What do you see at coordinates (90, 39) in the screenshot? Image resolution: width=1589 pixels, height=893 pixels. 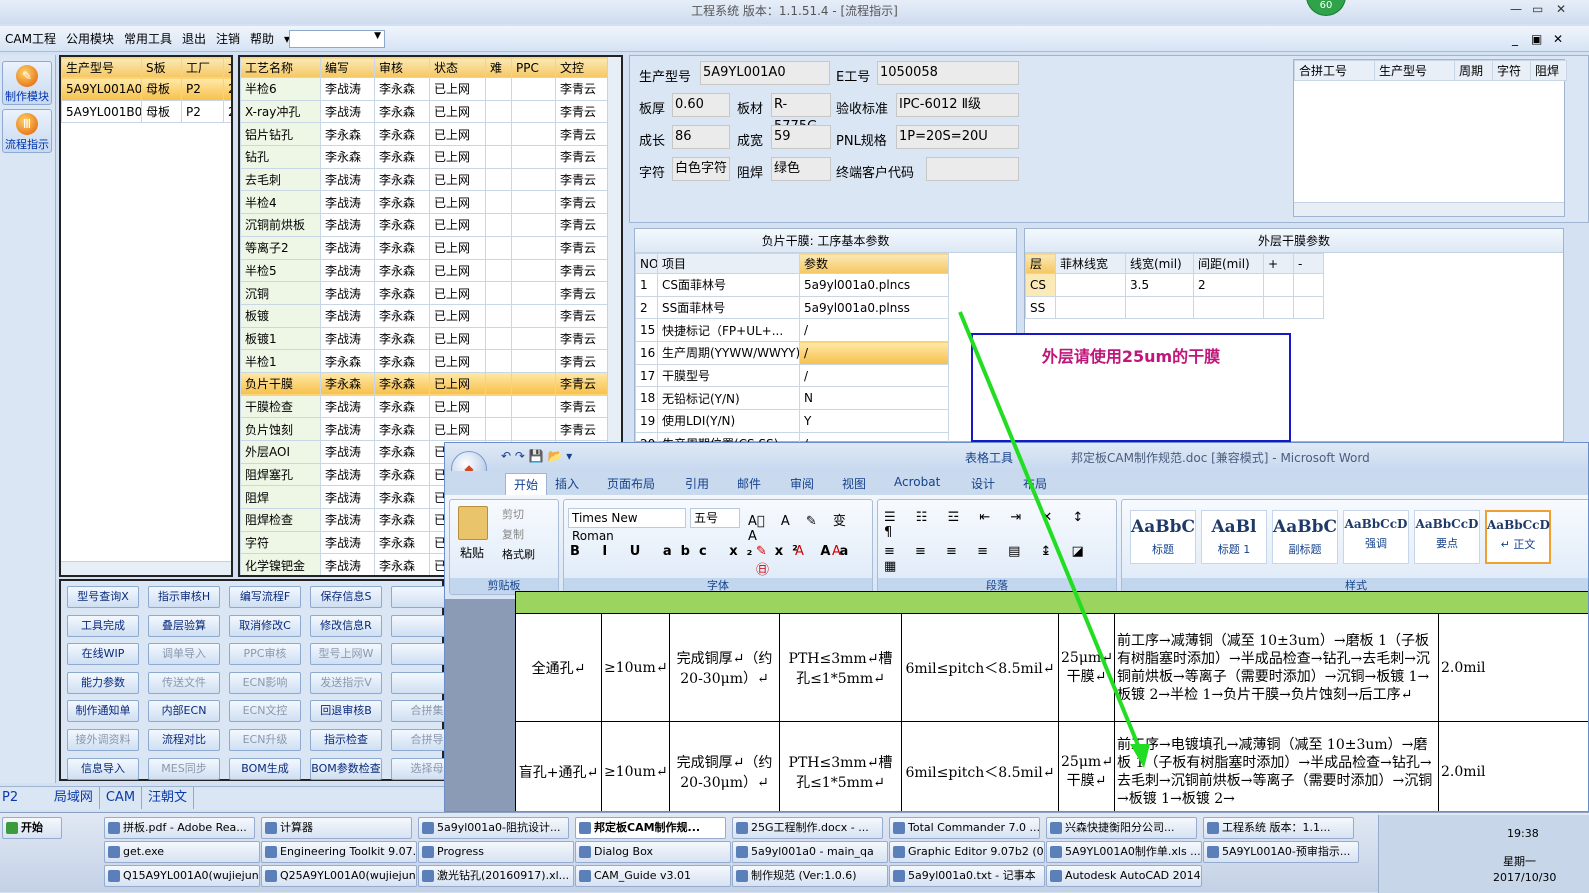 I see `menu-common: 公用模块` at bounding box center [90, 39].